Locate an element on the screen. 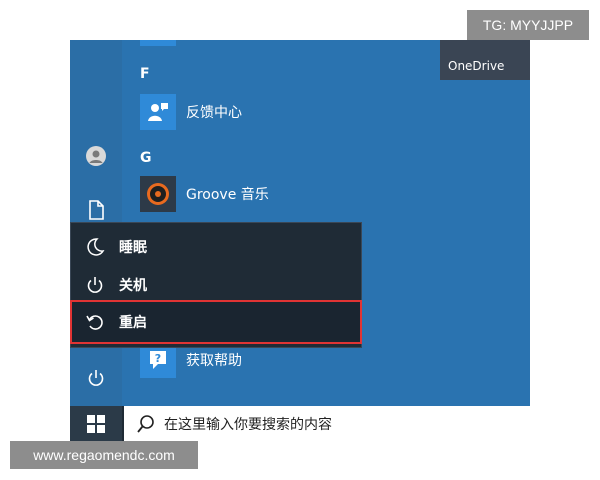  watermark-bottom: www.regaomendc.com is located at coordinates (104, 455).